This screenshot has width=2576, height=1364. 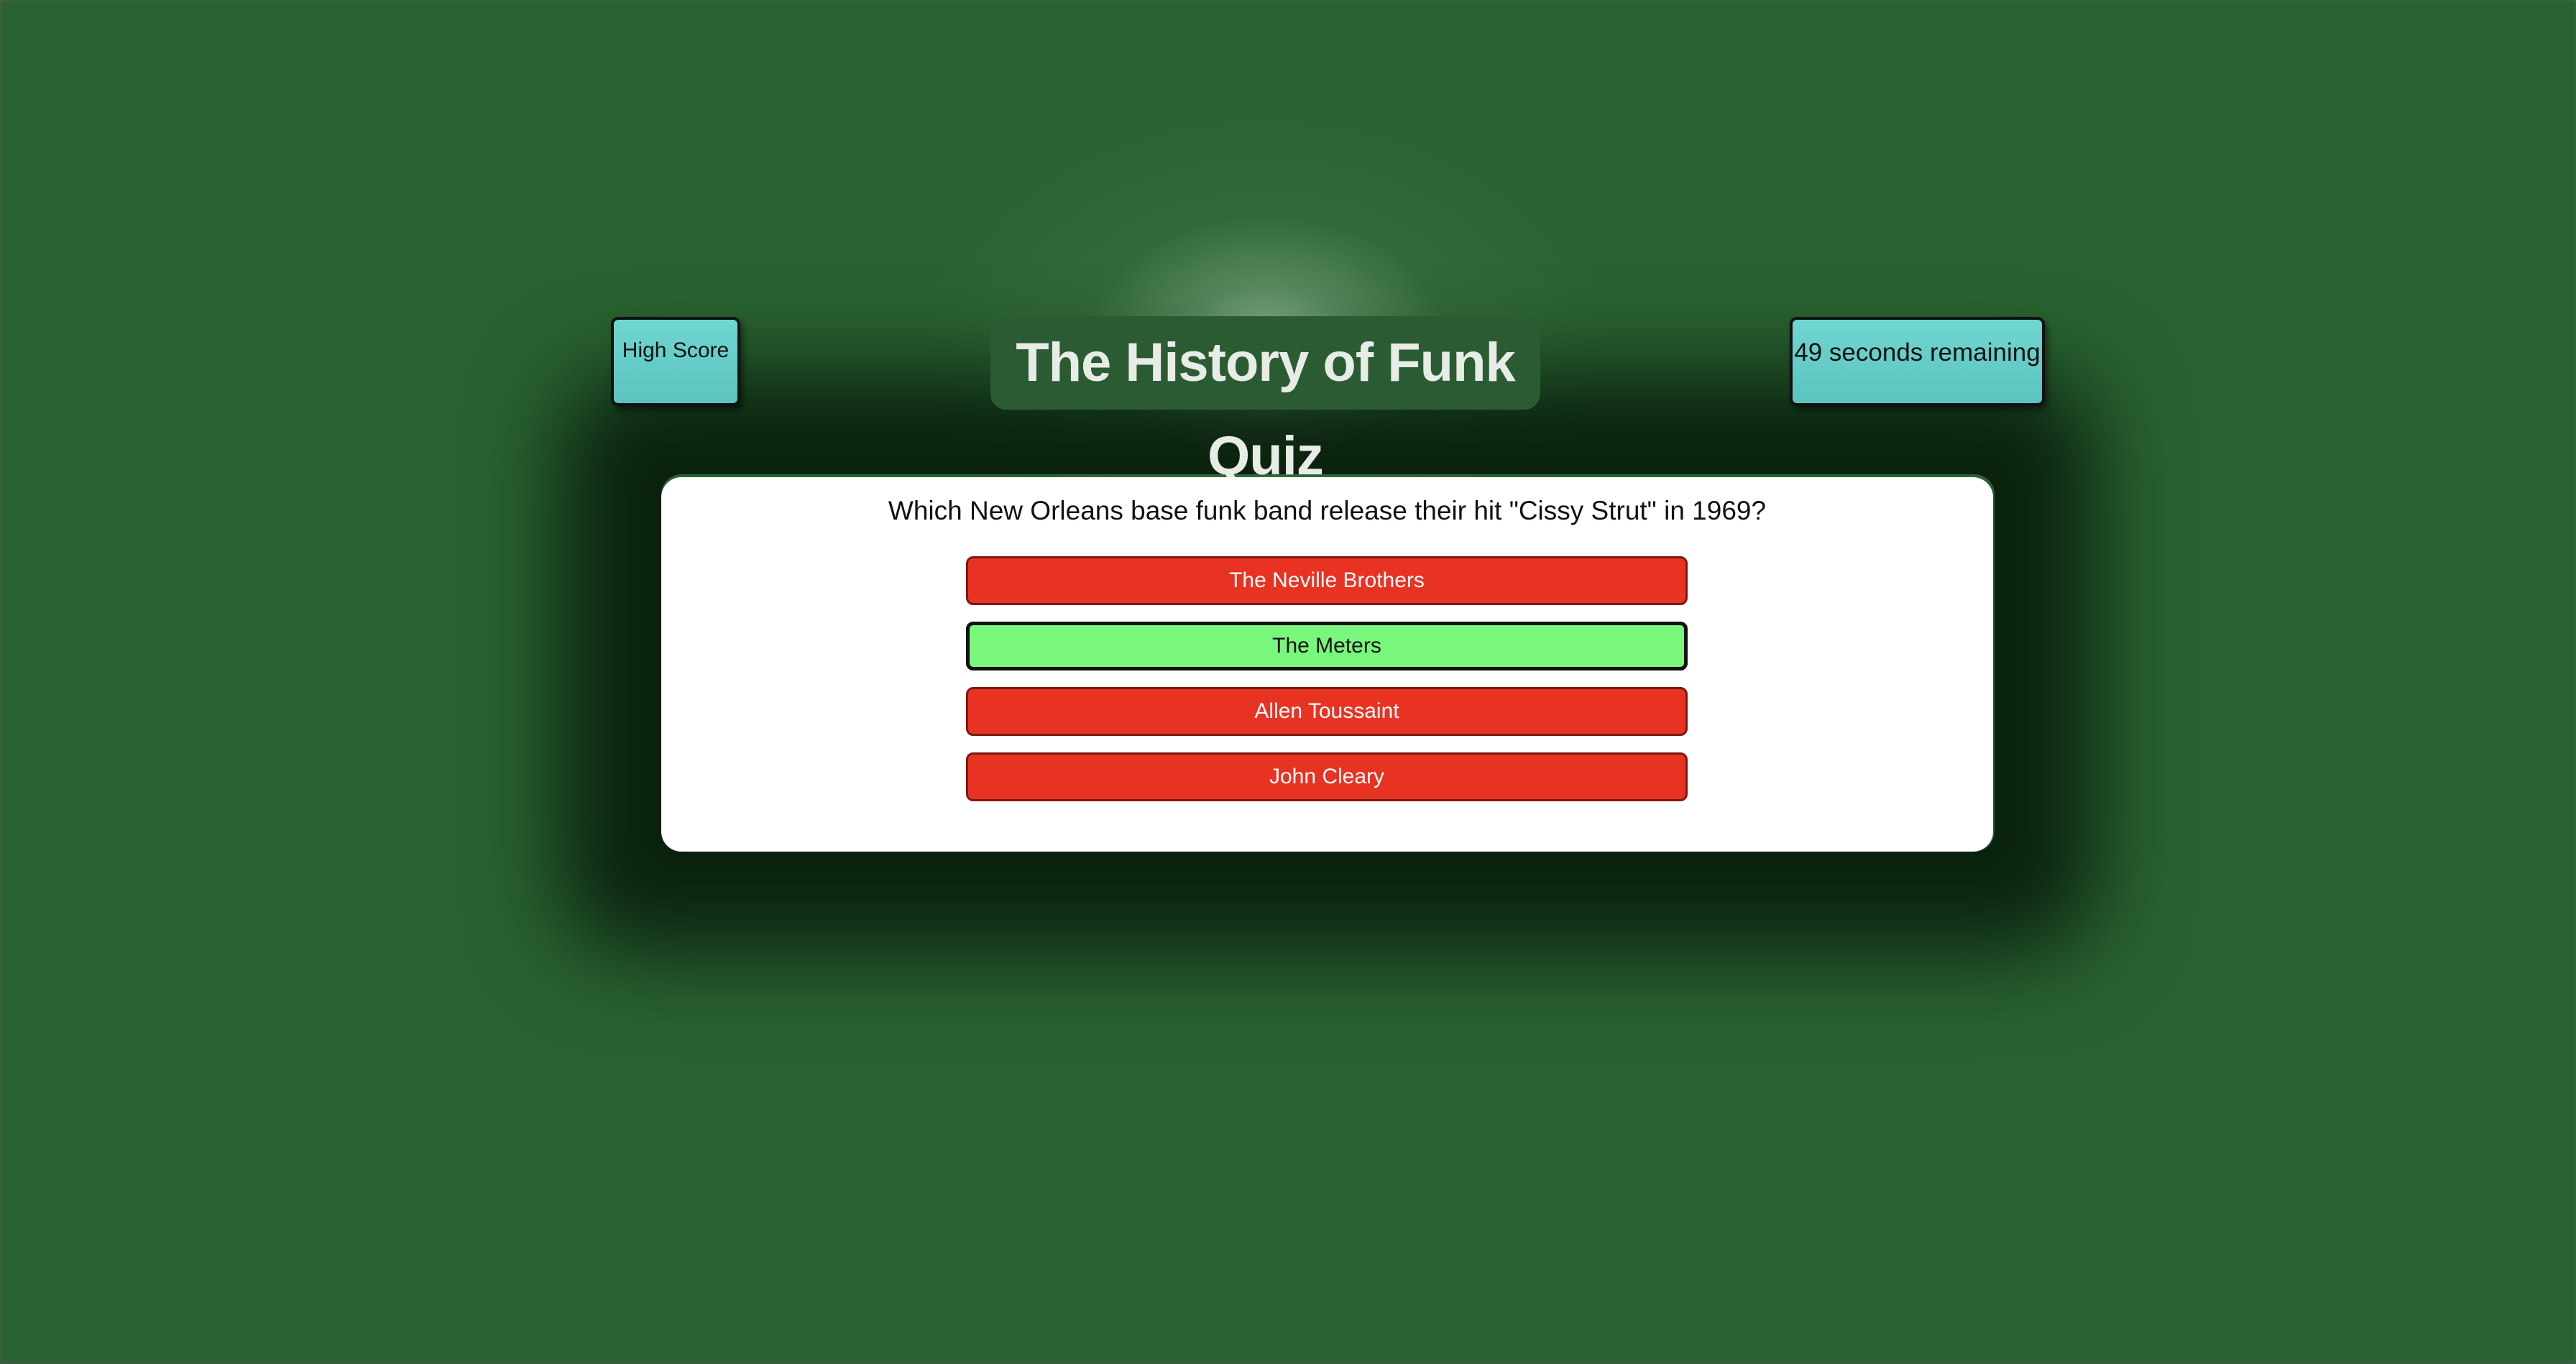 I want to click on answer-button-neville-brothers: The Neville Brothers, so click(x=1327, y=581).